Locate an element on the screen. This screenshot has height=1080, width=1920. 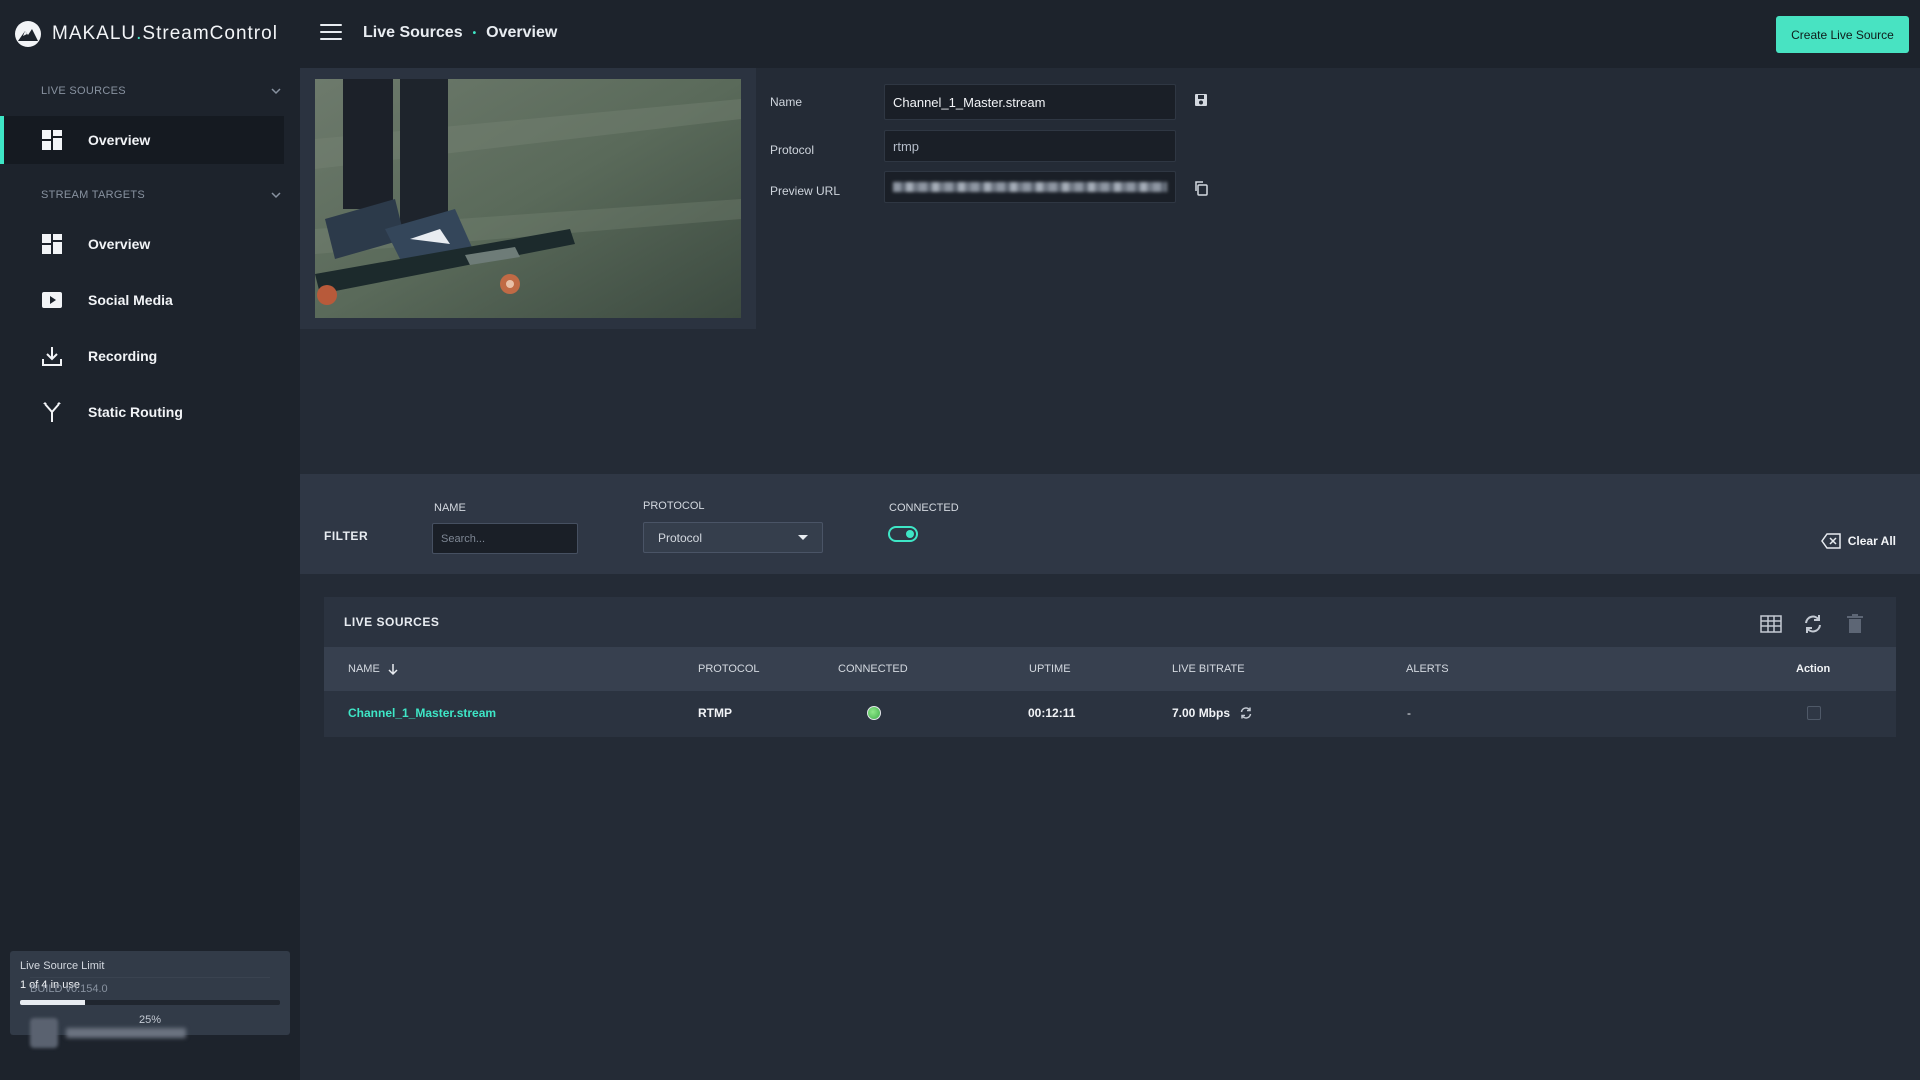
routing-icon is located at coordinates (52, 412).